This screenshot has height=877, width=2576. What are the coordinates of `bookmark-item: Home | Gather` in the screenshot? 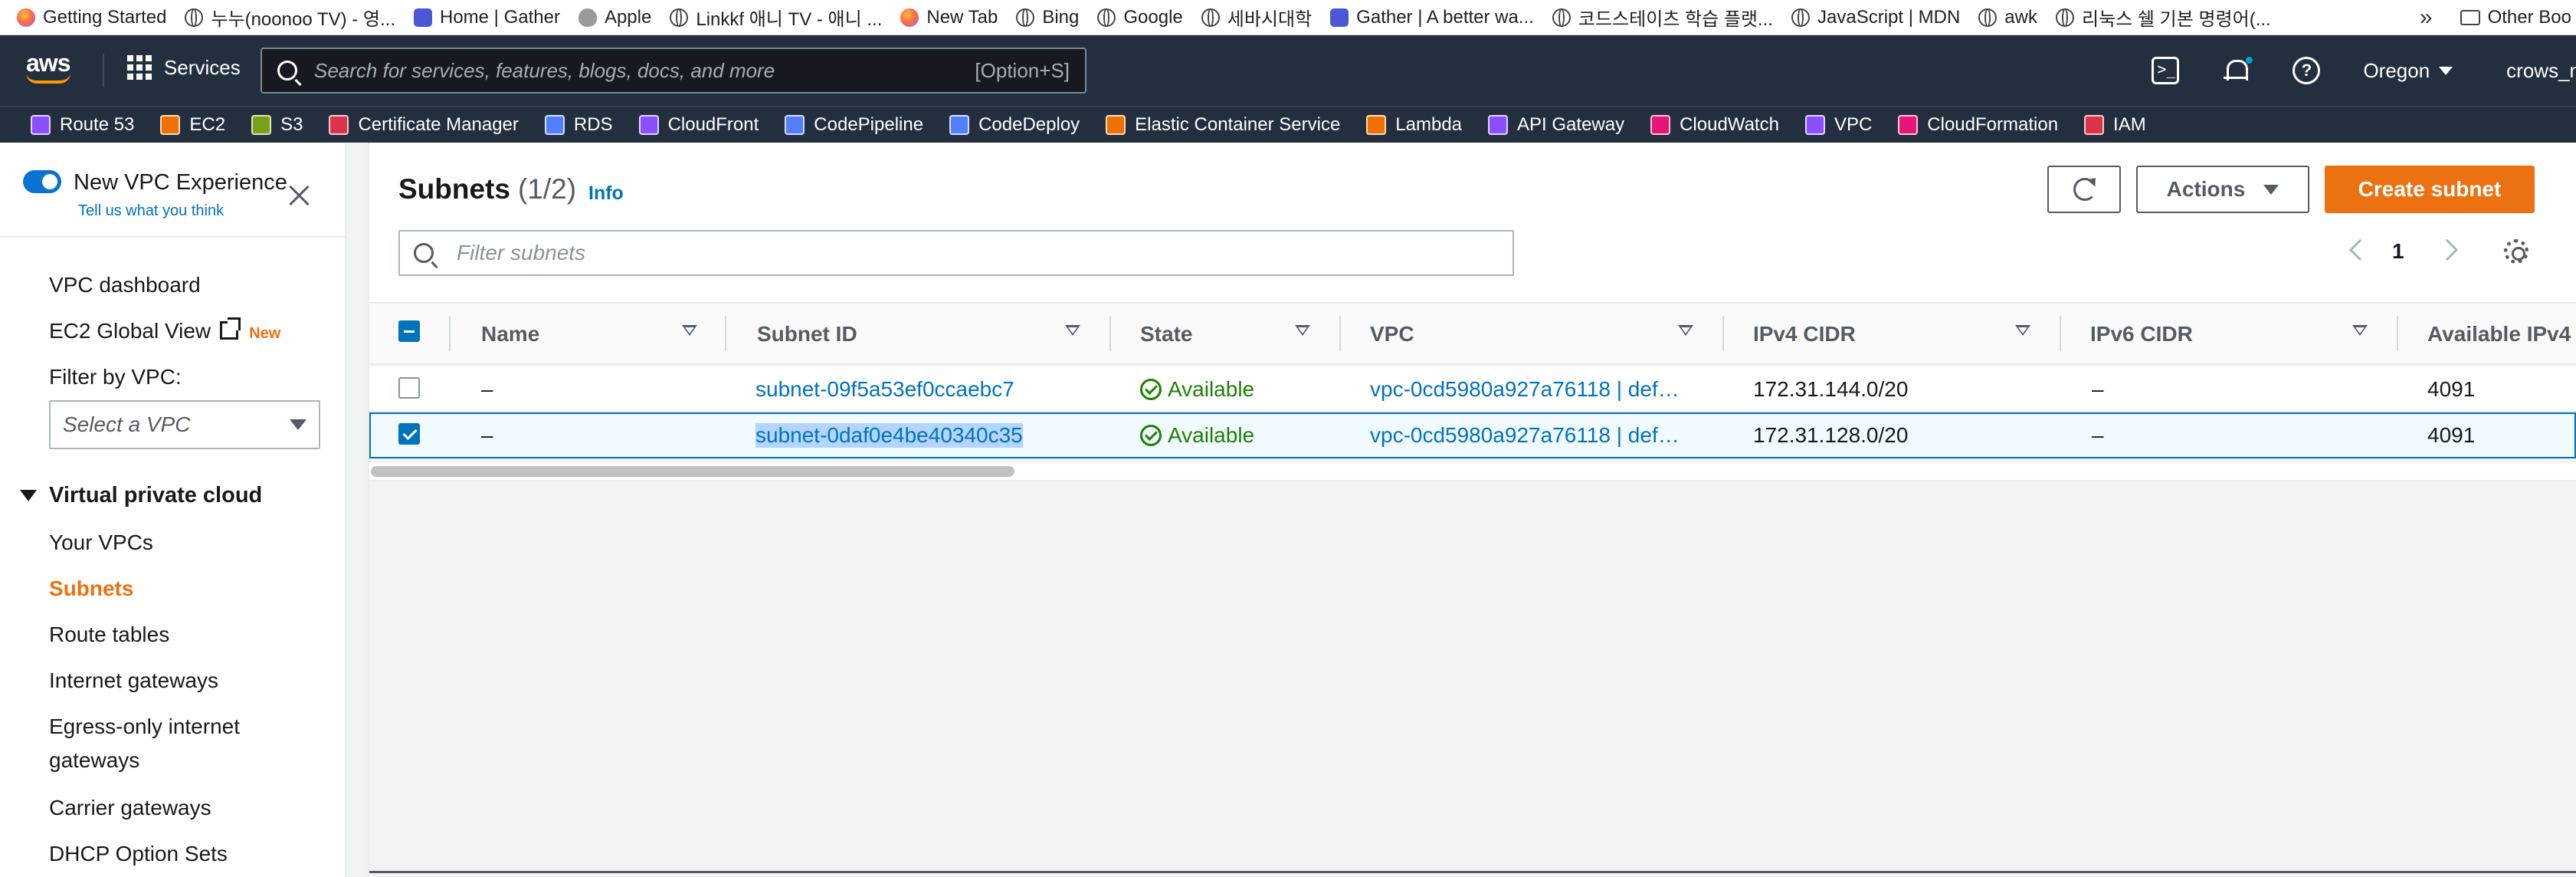 It's located at (487, 17).